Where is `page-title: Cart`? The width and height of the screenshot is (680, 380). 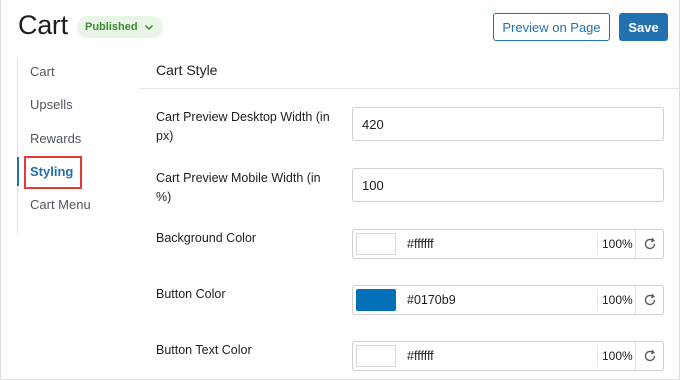 page-title: Cart is located at coordinates (43, 25).